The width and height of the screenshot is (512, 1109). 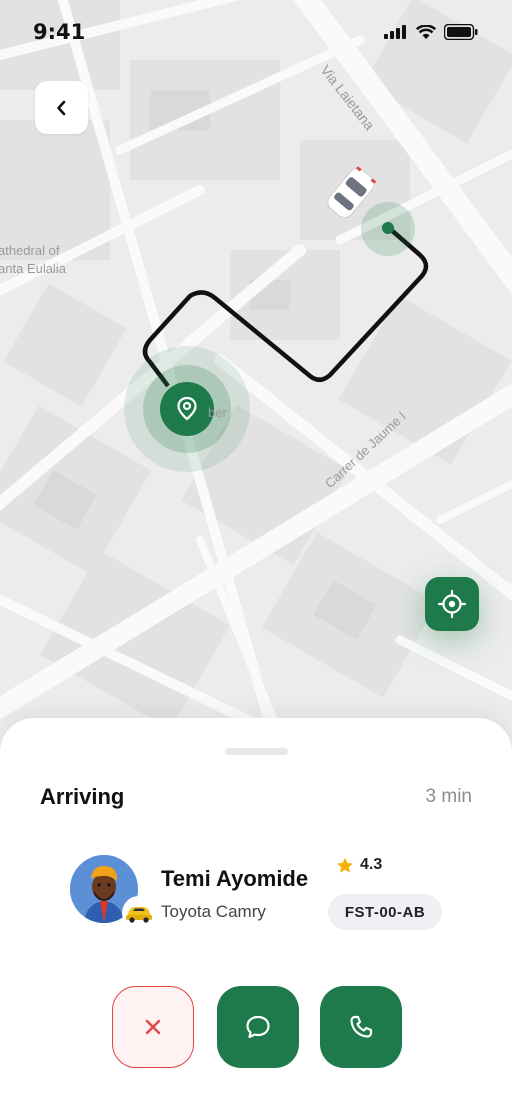 I want to click on call-driver-button, so click(x=361, y=1027).